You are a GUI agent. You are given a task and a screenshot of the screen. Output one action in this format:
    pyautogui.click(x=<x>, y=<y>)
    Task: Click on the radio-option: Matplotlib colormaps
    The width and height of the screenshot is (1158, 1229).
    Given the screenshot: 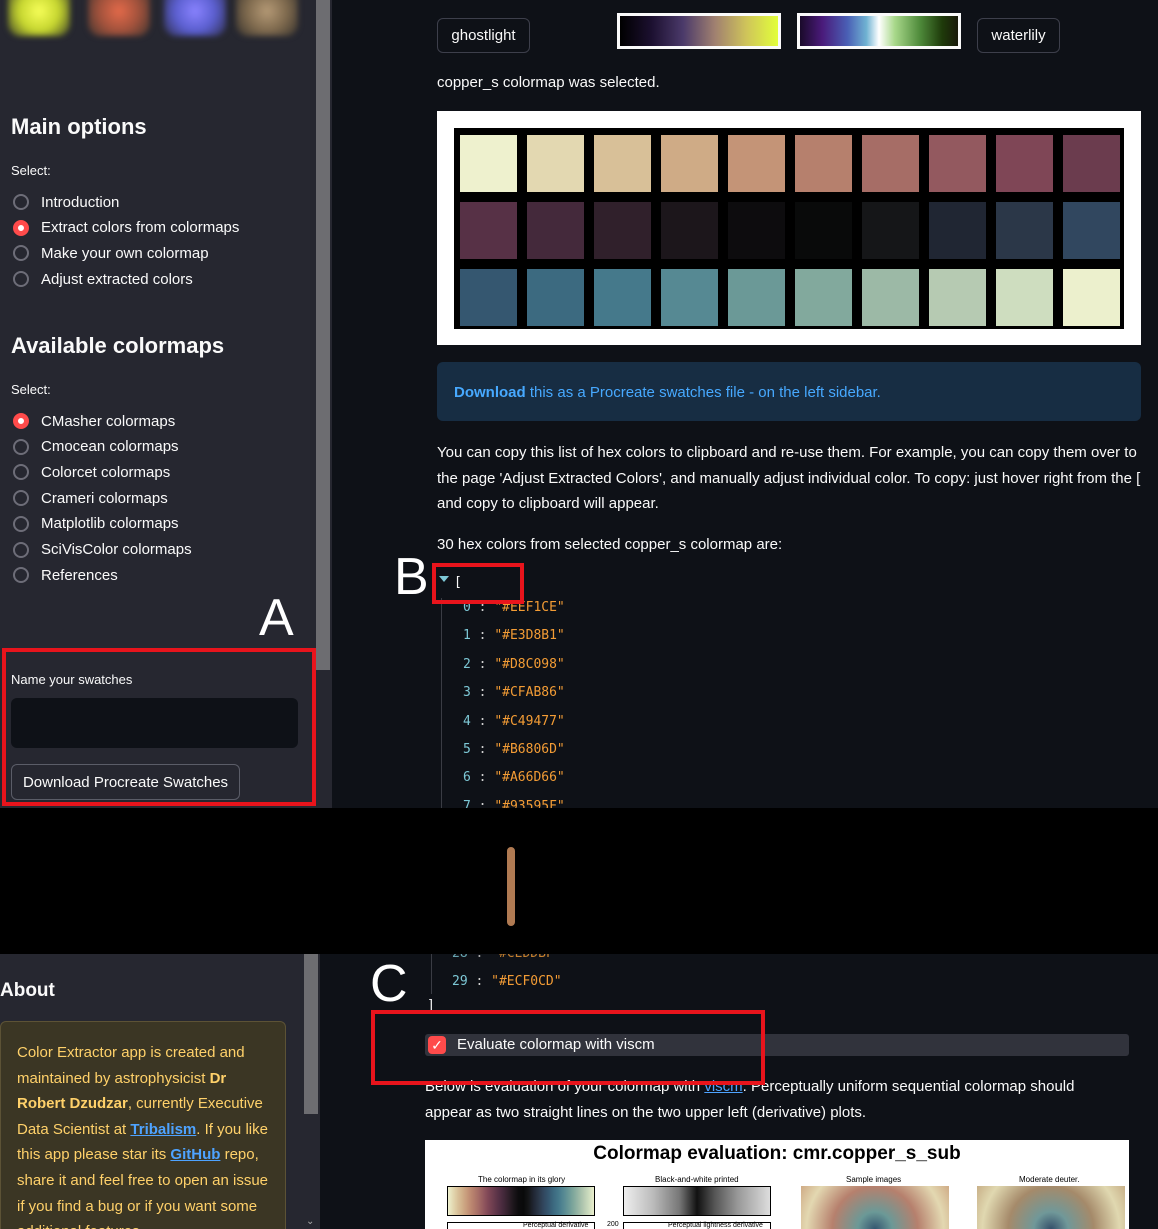 What is the action you would take?
    pyautogui.click(x=96, y=524)
    